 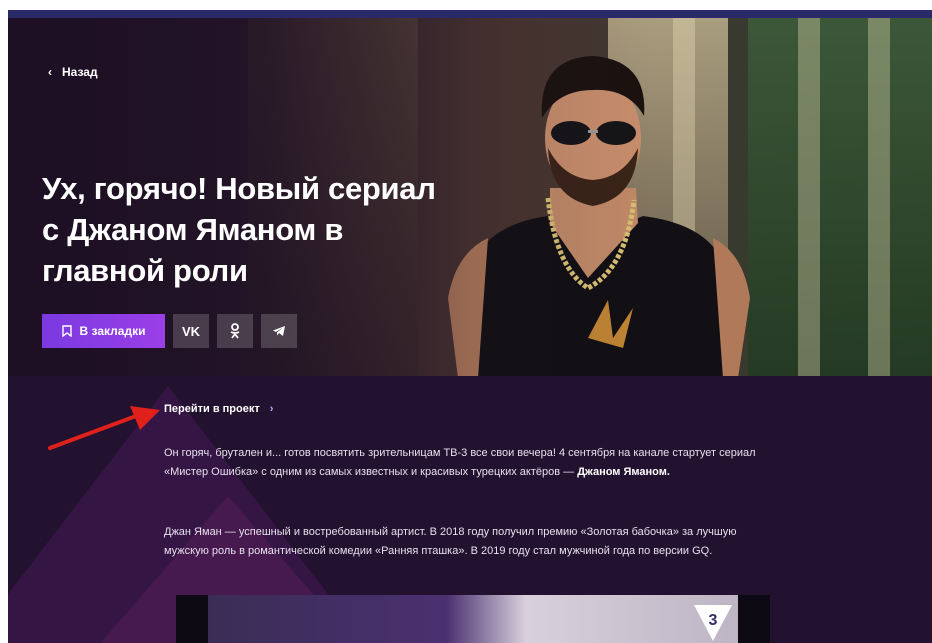 I want to click on share-ok-button, so click(x=235, y=331).